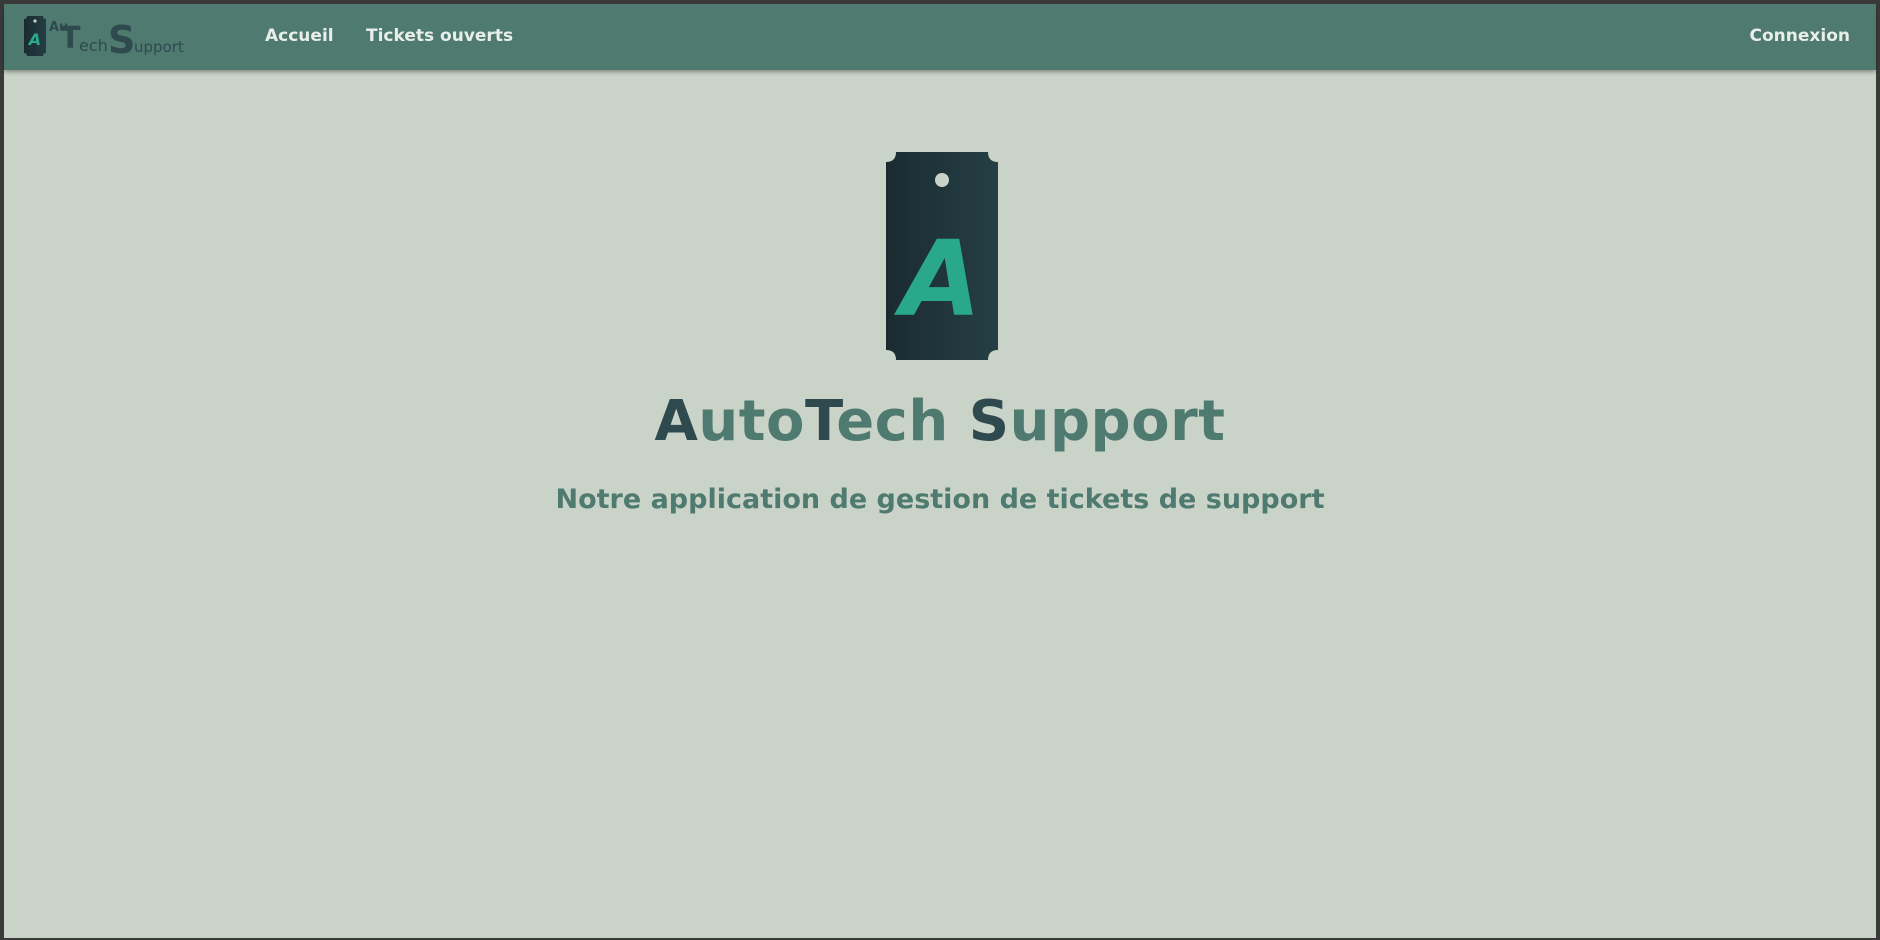 The height and width of the screenshot is (940, 1880). What do you see at coordinates (1800, 36) in the screenshot?
I see `login-link: Connexion` at bounding box center [1800, 36].